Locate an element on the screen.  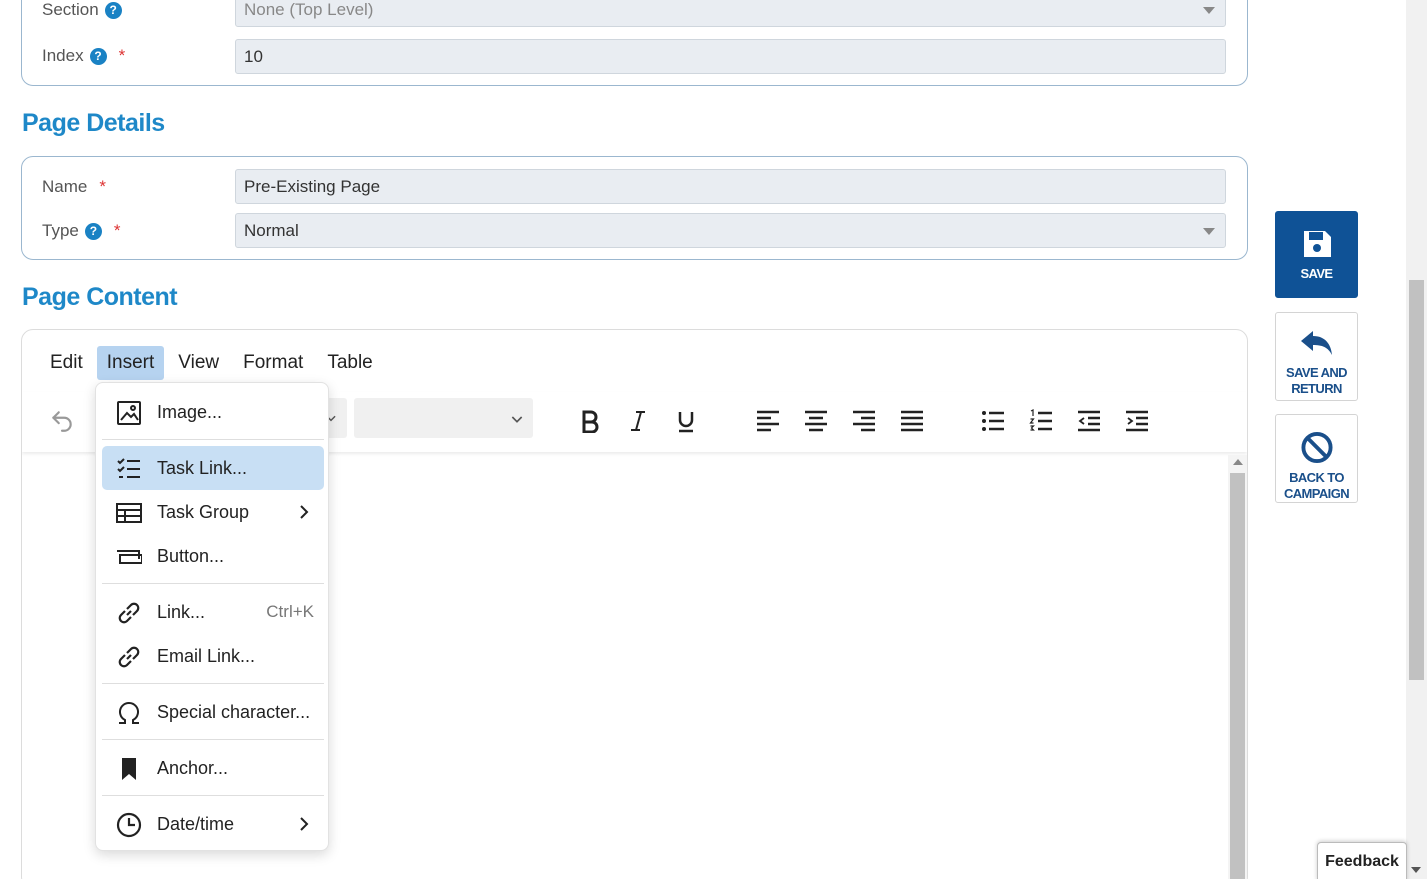
bookmark-icon is located at coordinates (129, 769).